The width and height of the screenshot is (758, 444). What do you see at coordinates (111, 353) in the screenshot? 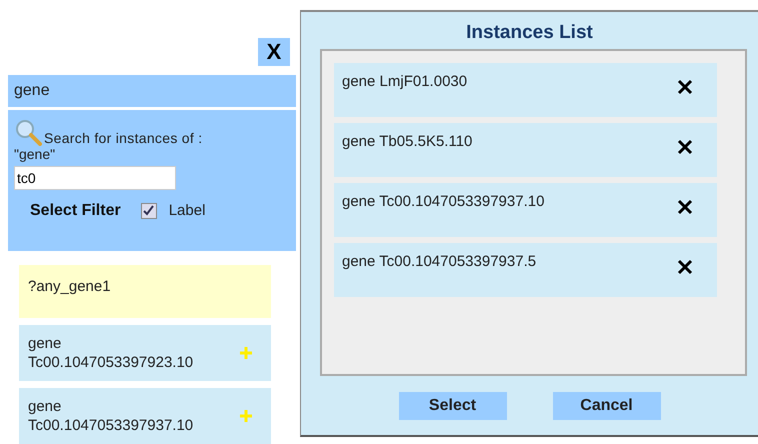
I see `card-text: gene Tc00.1047053397923.10` at bounding box center [111, 353].